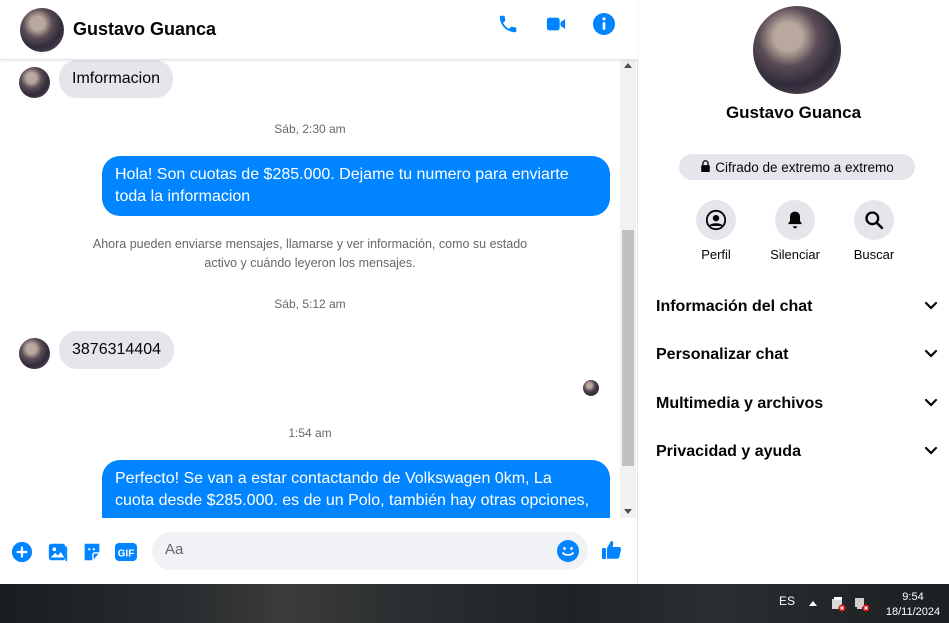 Image resolution: width=949 pixels, height=623 pixels. I want to click on search-icon, so click(874, 220).